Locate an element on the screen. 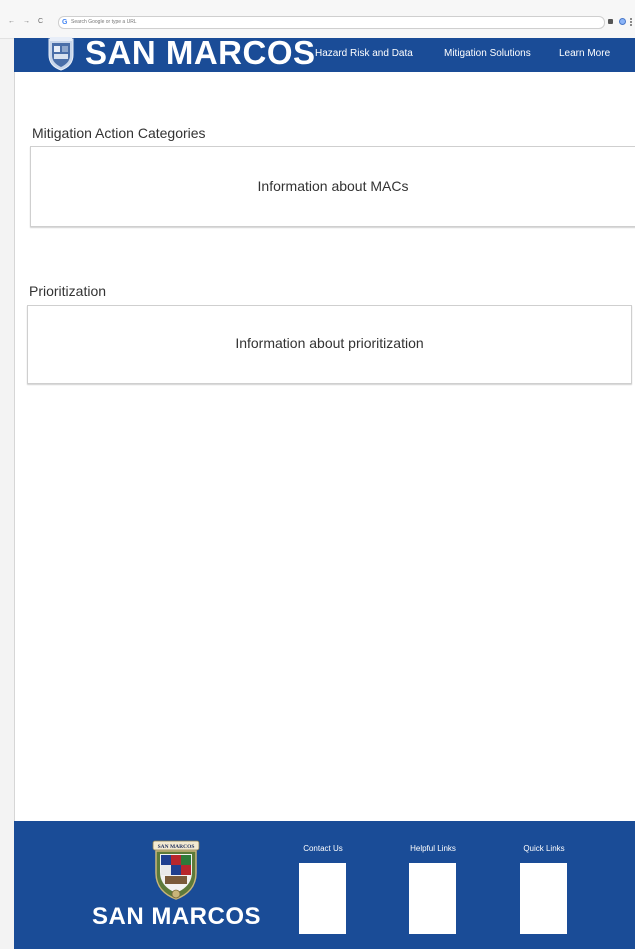 Image resolution: width=635 pixels, height=949 pixels. card-prioritization: Information about prioritization is located at coordinates (329, 344).